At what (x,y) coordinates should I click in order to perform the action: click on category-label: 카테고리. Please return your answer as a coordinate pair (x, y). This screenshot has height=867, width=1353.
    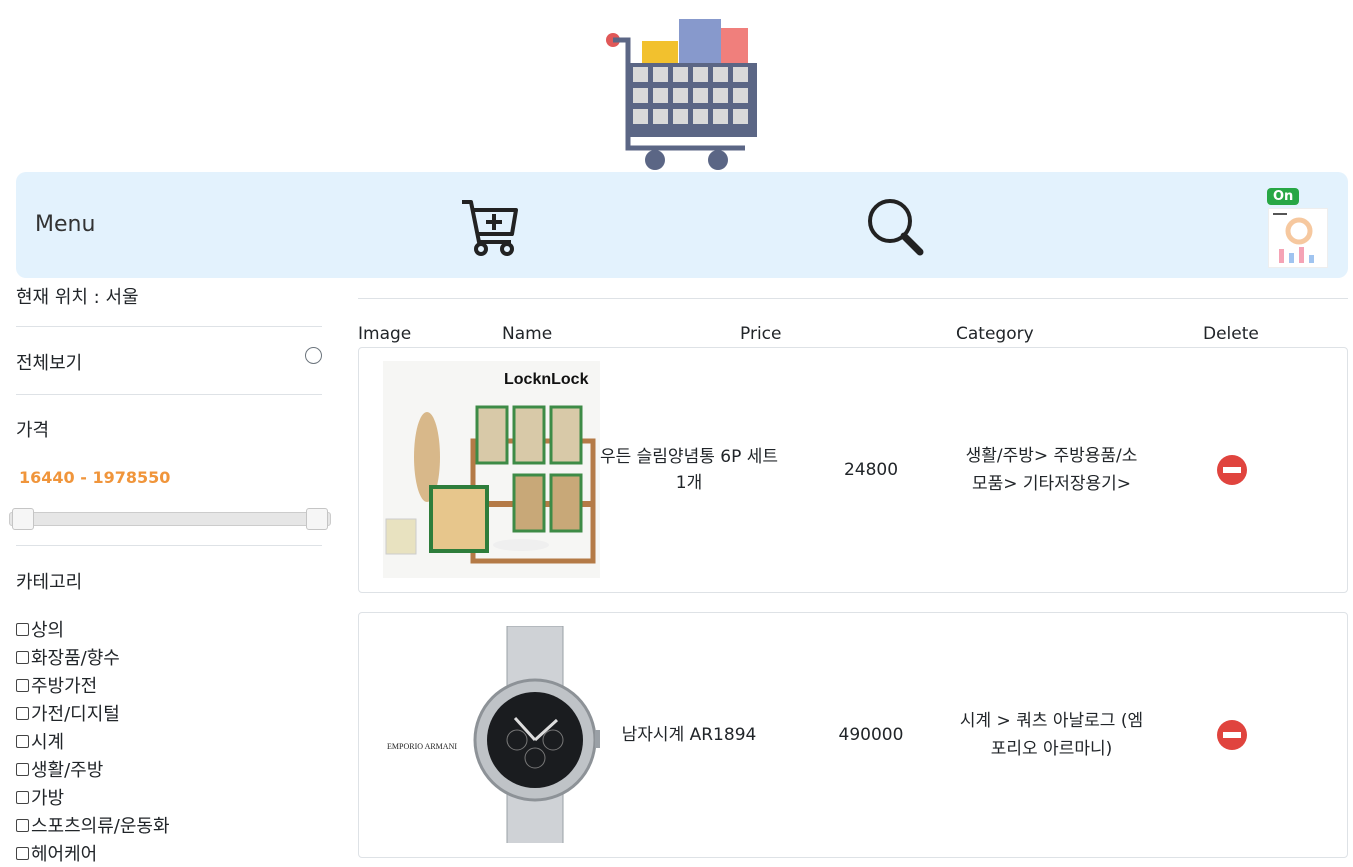
    Looking at the image, I should click on (49, 582).